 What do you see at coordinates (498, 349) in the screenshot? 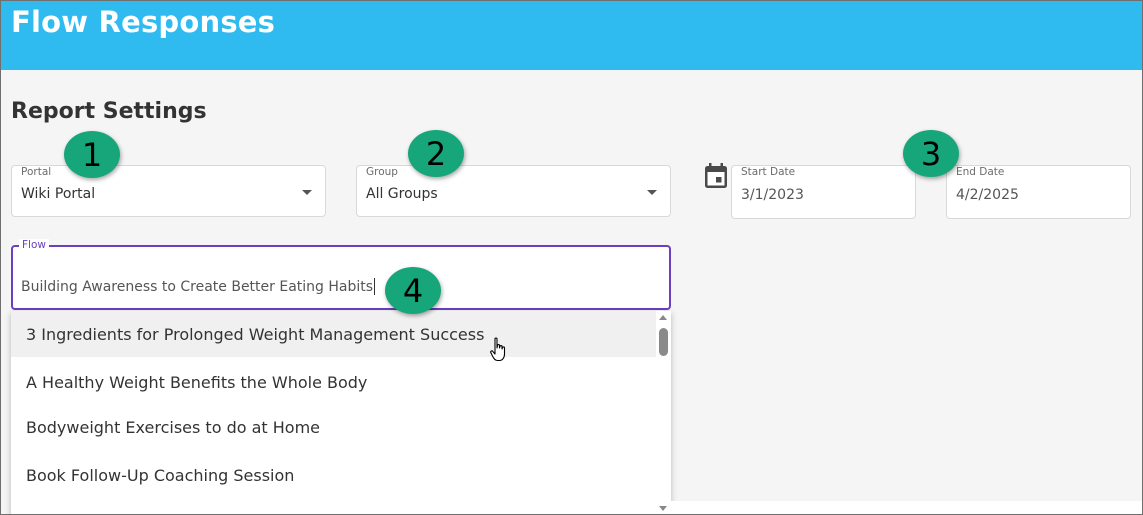
I see `hand-pointer-icon` at bounding box center [498, 349].